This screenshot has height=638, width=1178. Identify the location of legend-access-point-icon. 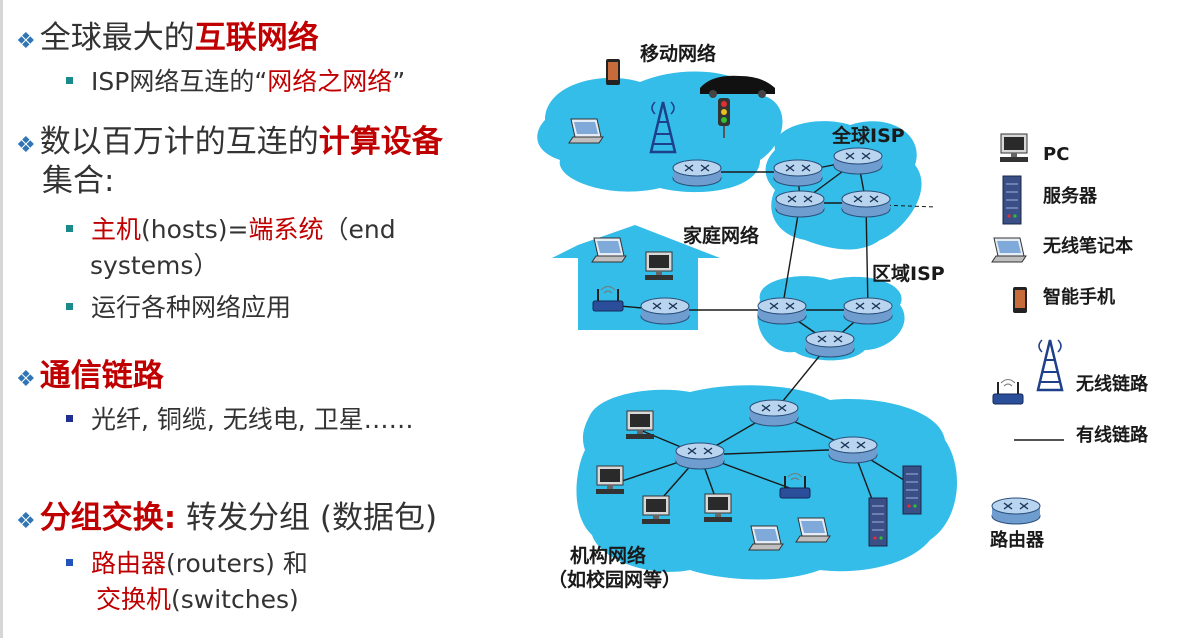
(1008, 391).